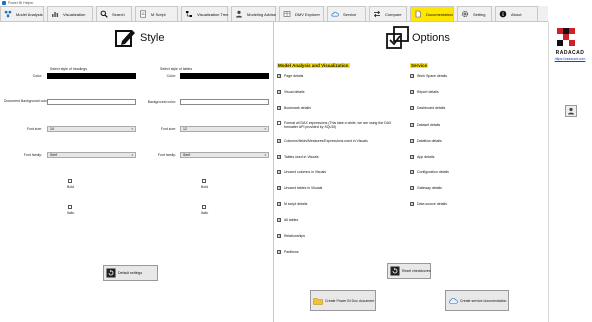 The image size is (592, 322). I want to click on advisor-icon, so click(239, 14).